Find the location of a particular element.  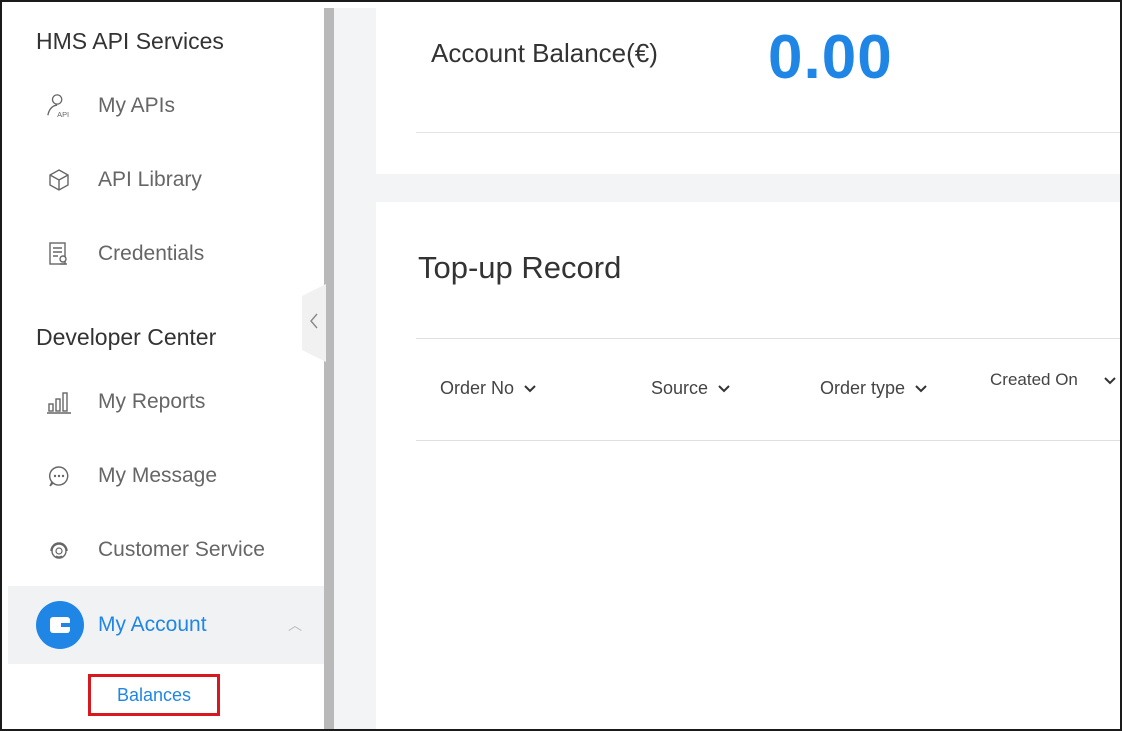

bar-chart-icon is located at coordinates (59, 402).